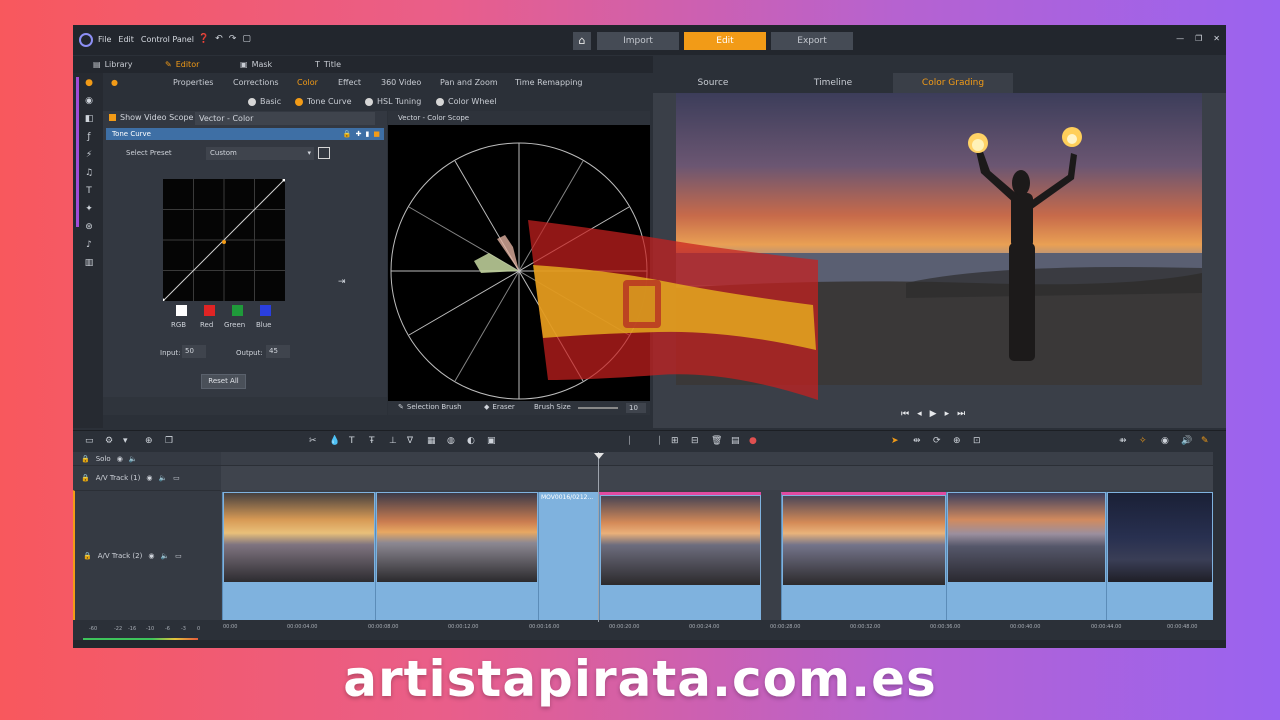  What do you see at coordinates (89, 263) in the screenshot?
I see `film-icon: ▥` at bounding box center [89, 263].